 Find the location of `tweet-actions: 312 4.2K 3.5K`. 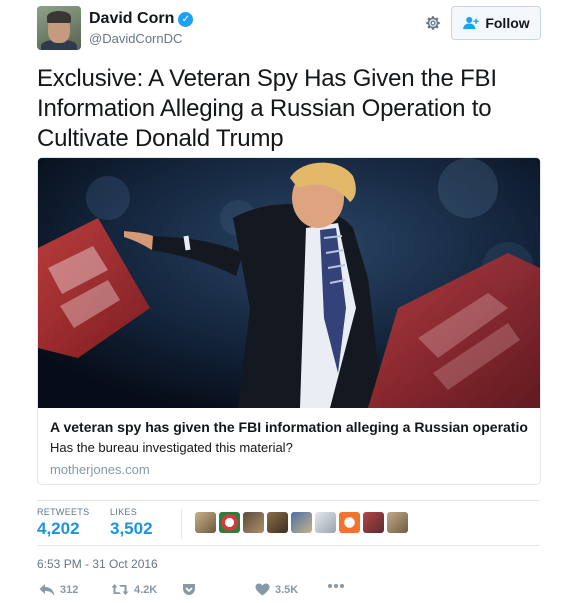

tweet-actions: 312 4.2K 3.5K is located at coordinates (288, 592).